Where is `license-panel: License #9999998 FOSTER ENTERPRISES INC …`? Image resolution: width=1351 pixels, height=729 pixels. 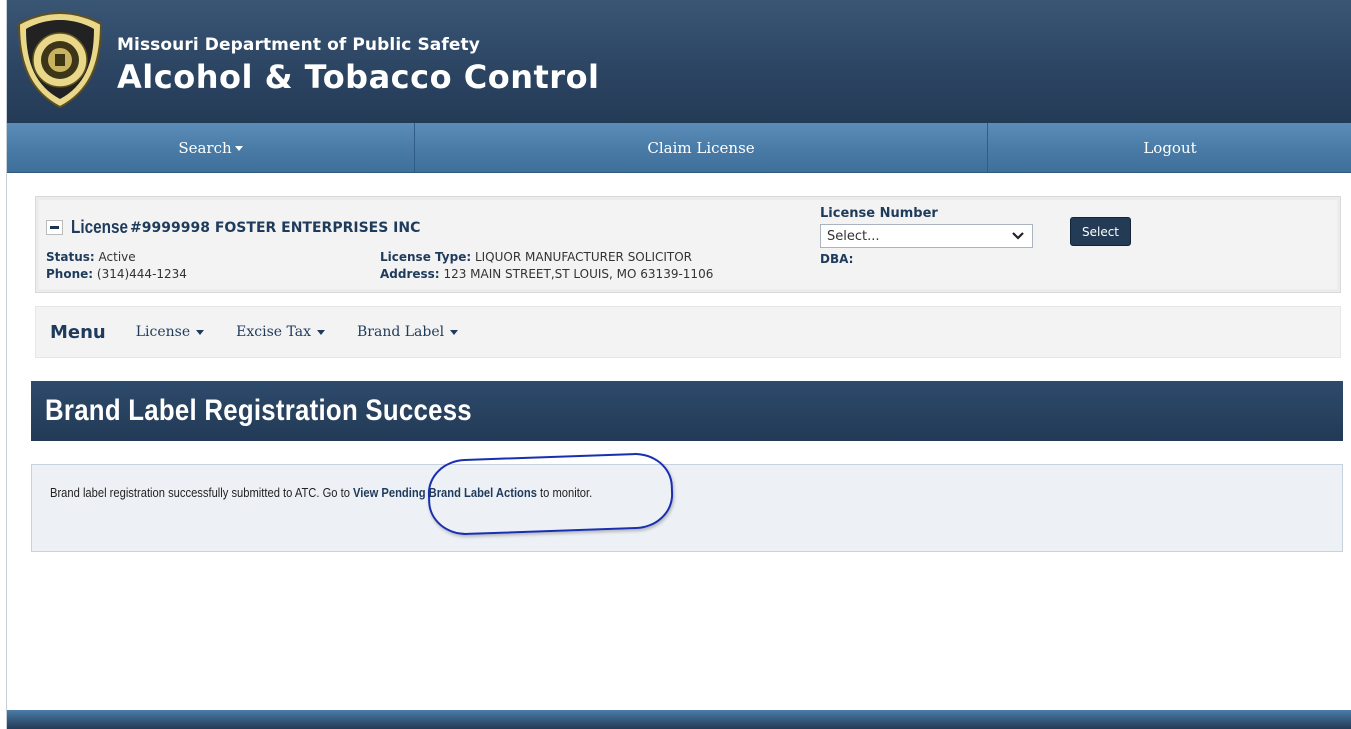 license-panel: License #9999998 FOSTER ENTERPRISES INC … is located at coordinates (688, 244).